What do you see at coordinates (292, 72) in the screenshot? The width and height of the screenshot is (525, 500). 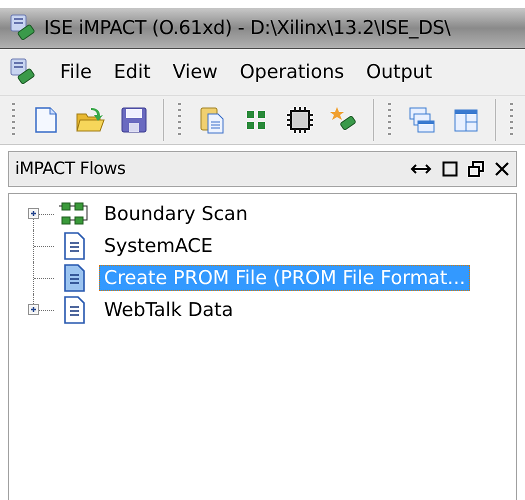 I see `menu-item: Operations` at bounding box center [292, 72].